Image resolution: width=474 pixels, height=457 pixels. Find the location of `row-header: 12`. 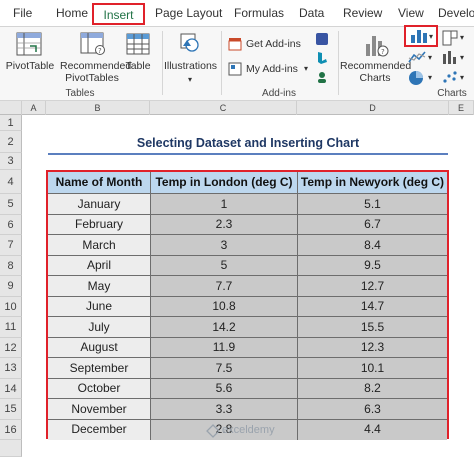

row-header: 12 is located at coordinates (11, 348).